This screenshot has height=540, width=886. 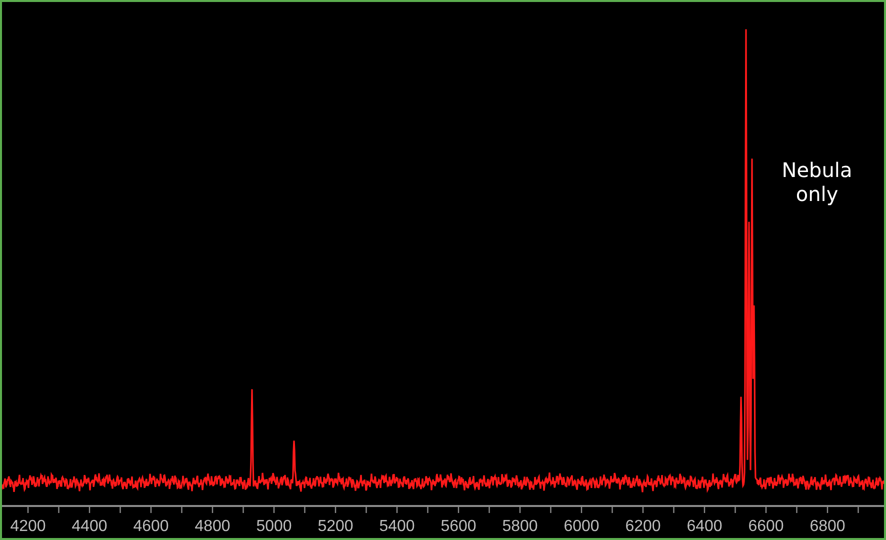 I want to click on axis-tick-label: 6600, so click(x=766, y=526).